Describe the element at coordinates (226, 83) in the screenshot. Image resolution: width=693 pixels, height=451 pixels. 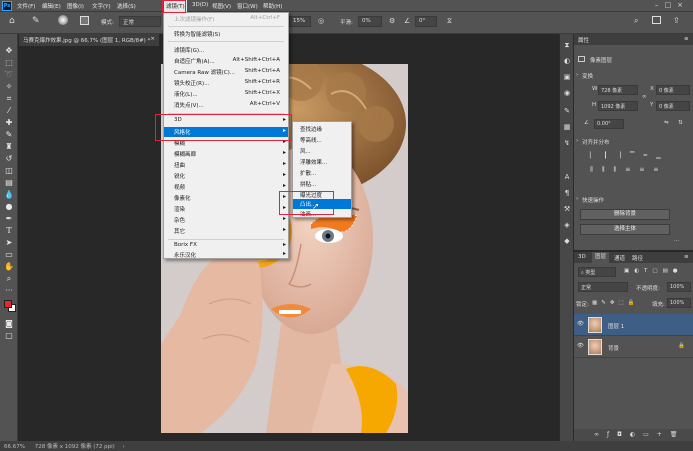
I see `menu-item-lens-correction: 镜头校正(R)... Shift+Ctrl+R` at that location.